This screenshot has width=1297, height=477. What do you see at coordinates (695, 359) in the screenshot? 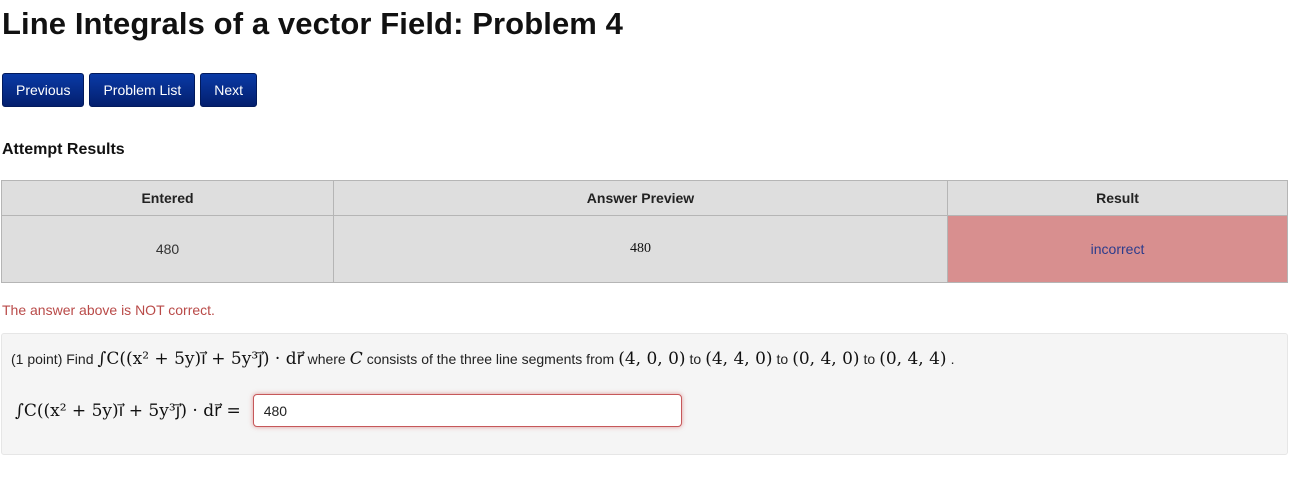
I see `to-text-1: to` at bounding box center [695, 359].